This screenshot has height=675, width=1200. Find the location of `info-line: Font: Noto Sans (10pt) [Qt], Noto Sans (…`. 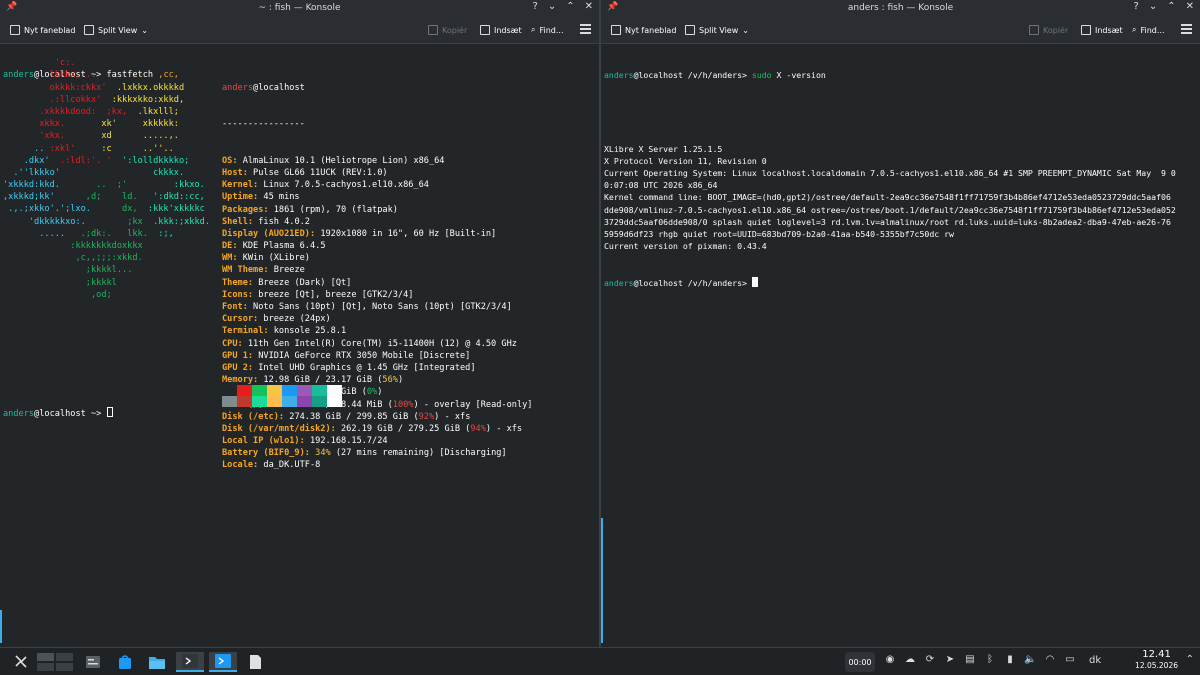

info-line: Font: Noto Sans (10pt) [Qt], Noto Sans (… is located at coordinates (367, 307).